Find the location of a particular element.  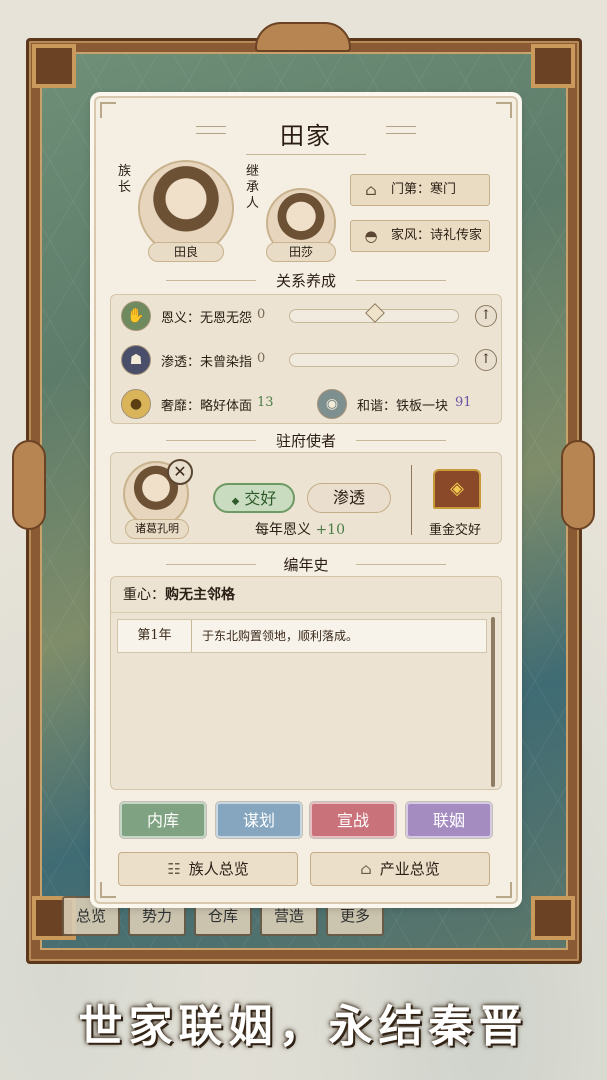

favor-slider-thumb is located at coordinates (375, 313).